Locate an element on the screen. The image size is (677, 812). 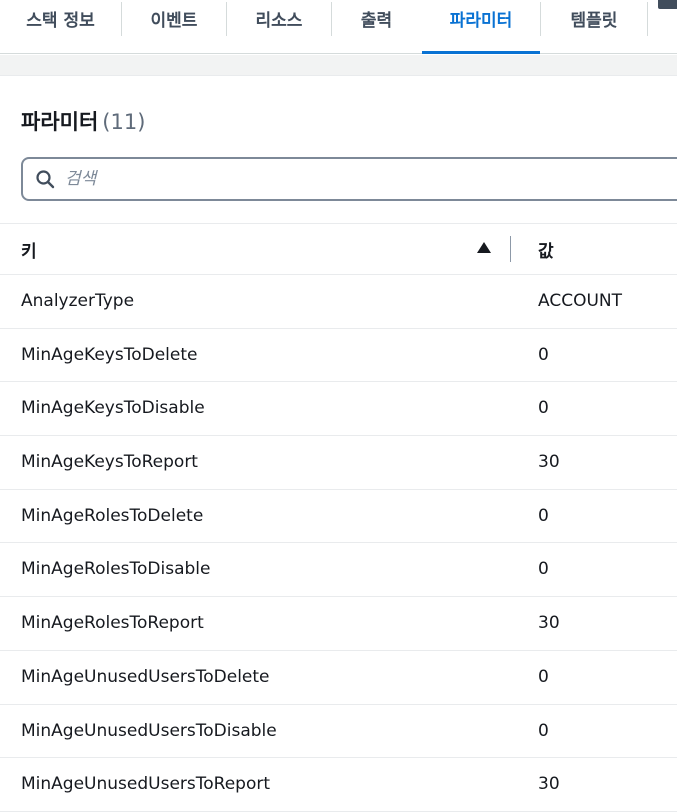
tab-parameters: 파라미터 is located at coordinates (481, 27).